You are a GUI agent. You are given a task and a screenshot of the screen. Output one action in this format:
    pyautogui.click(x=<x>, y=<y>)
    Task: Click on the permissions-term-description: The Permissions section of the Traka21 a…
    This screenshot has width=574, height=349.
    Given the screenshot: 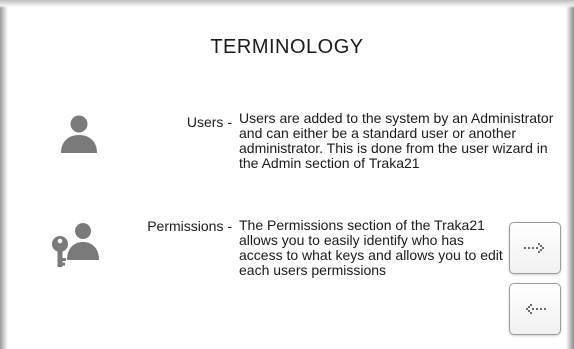 What is the action you would take?
    pyautogui.click(x=371, y=247)
    